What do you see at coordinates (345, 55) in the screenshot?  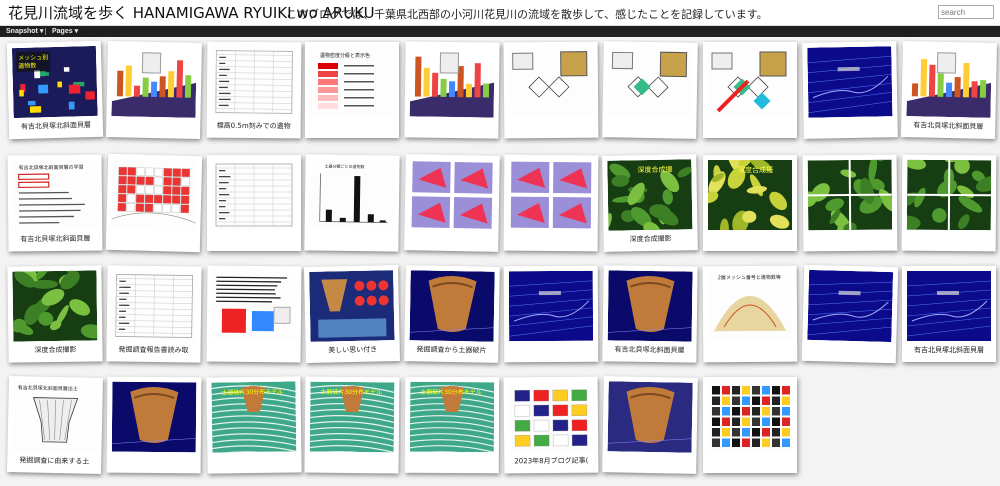 I see `svg-text: 遺物密度分級と表示色` at bounding box center [345, 55].